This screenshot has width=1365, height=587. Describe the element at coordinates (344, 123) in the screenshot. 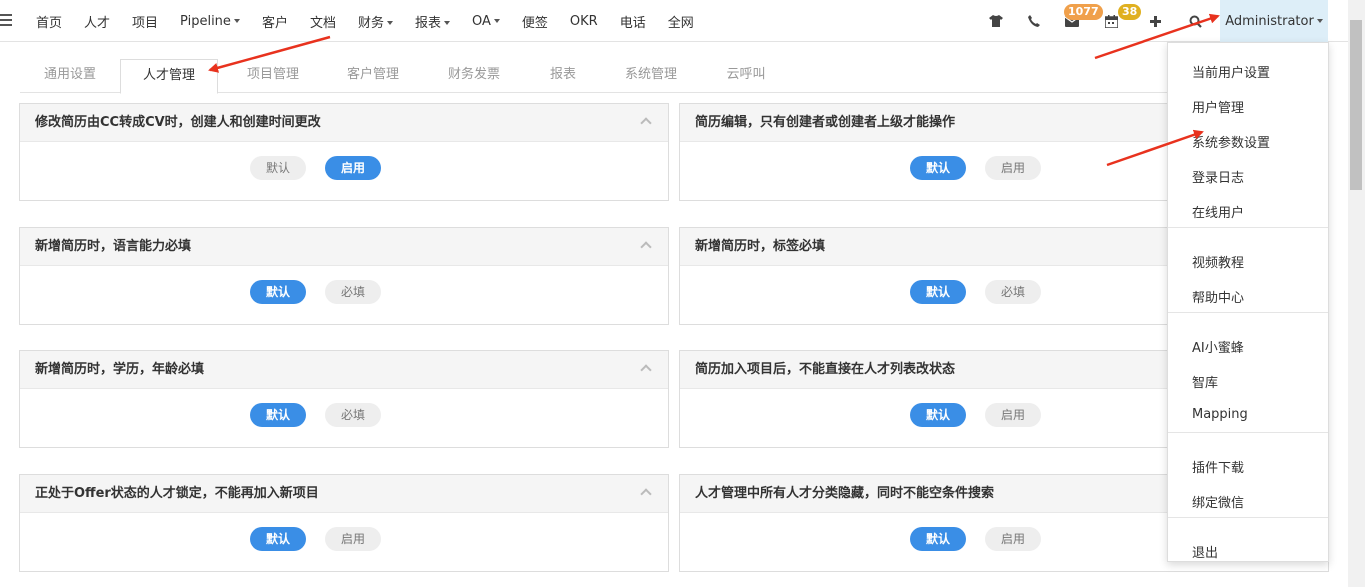

I see `setting-card-header: 修改简历由CC转成CV时，创建人和创建时间更改` at that location.